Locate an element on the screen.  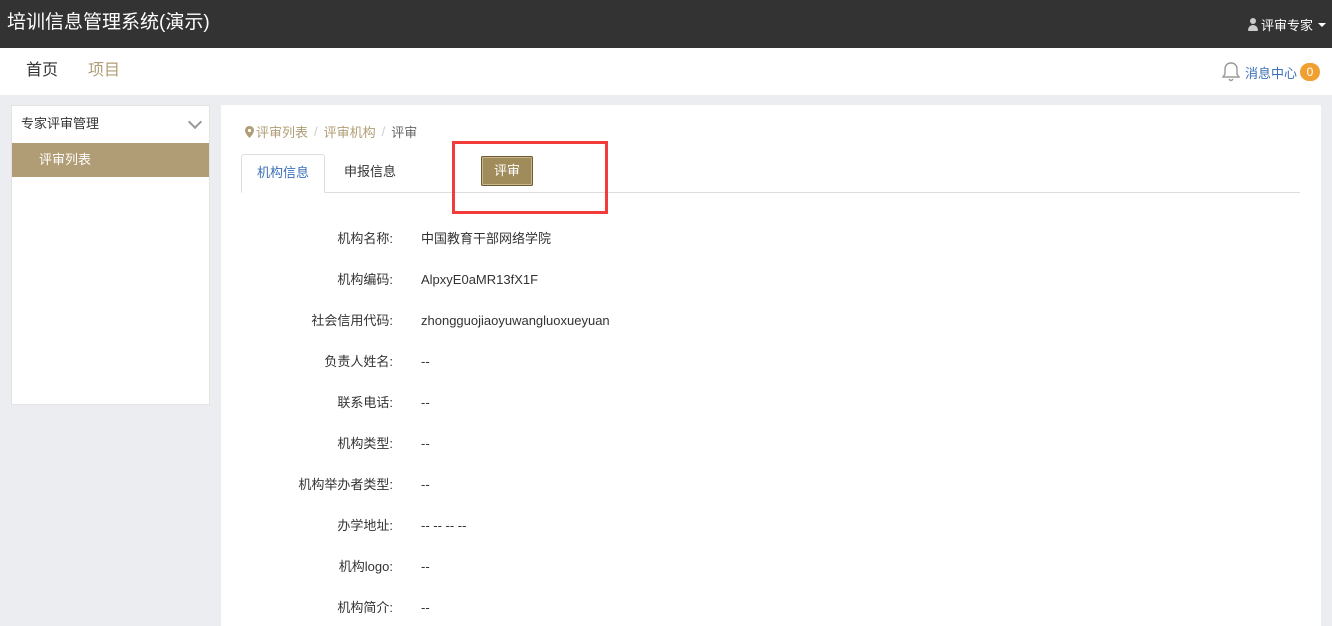
user-menu: 评审专家 is located at coordinates (1286, 24).